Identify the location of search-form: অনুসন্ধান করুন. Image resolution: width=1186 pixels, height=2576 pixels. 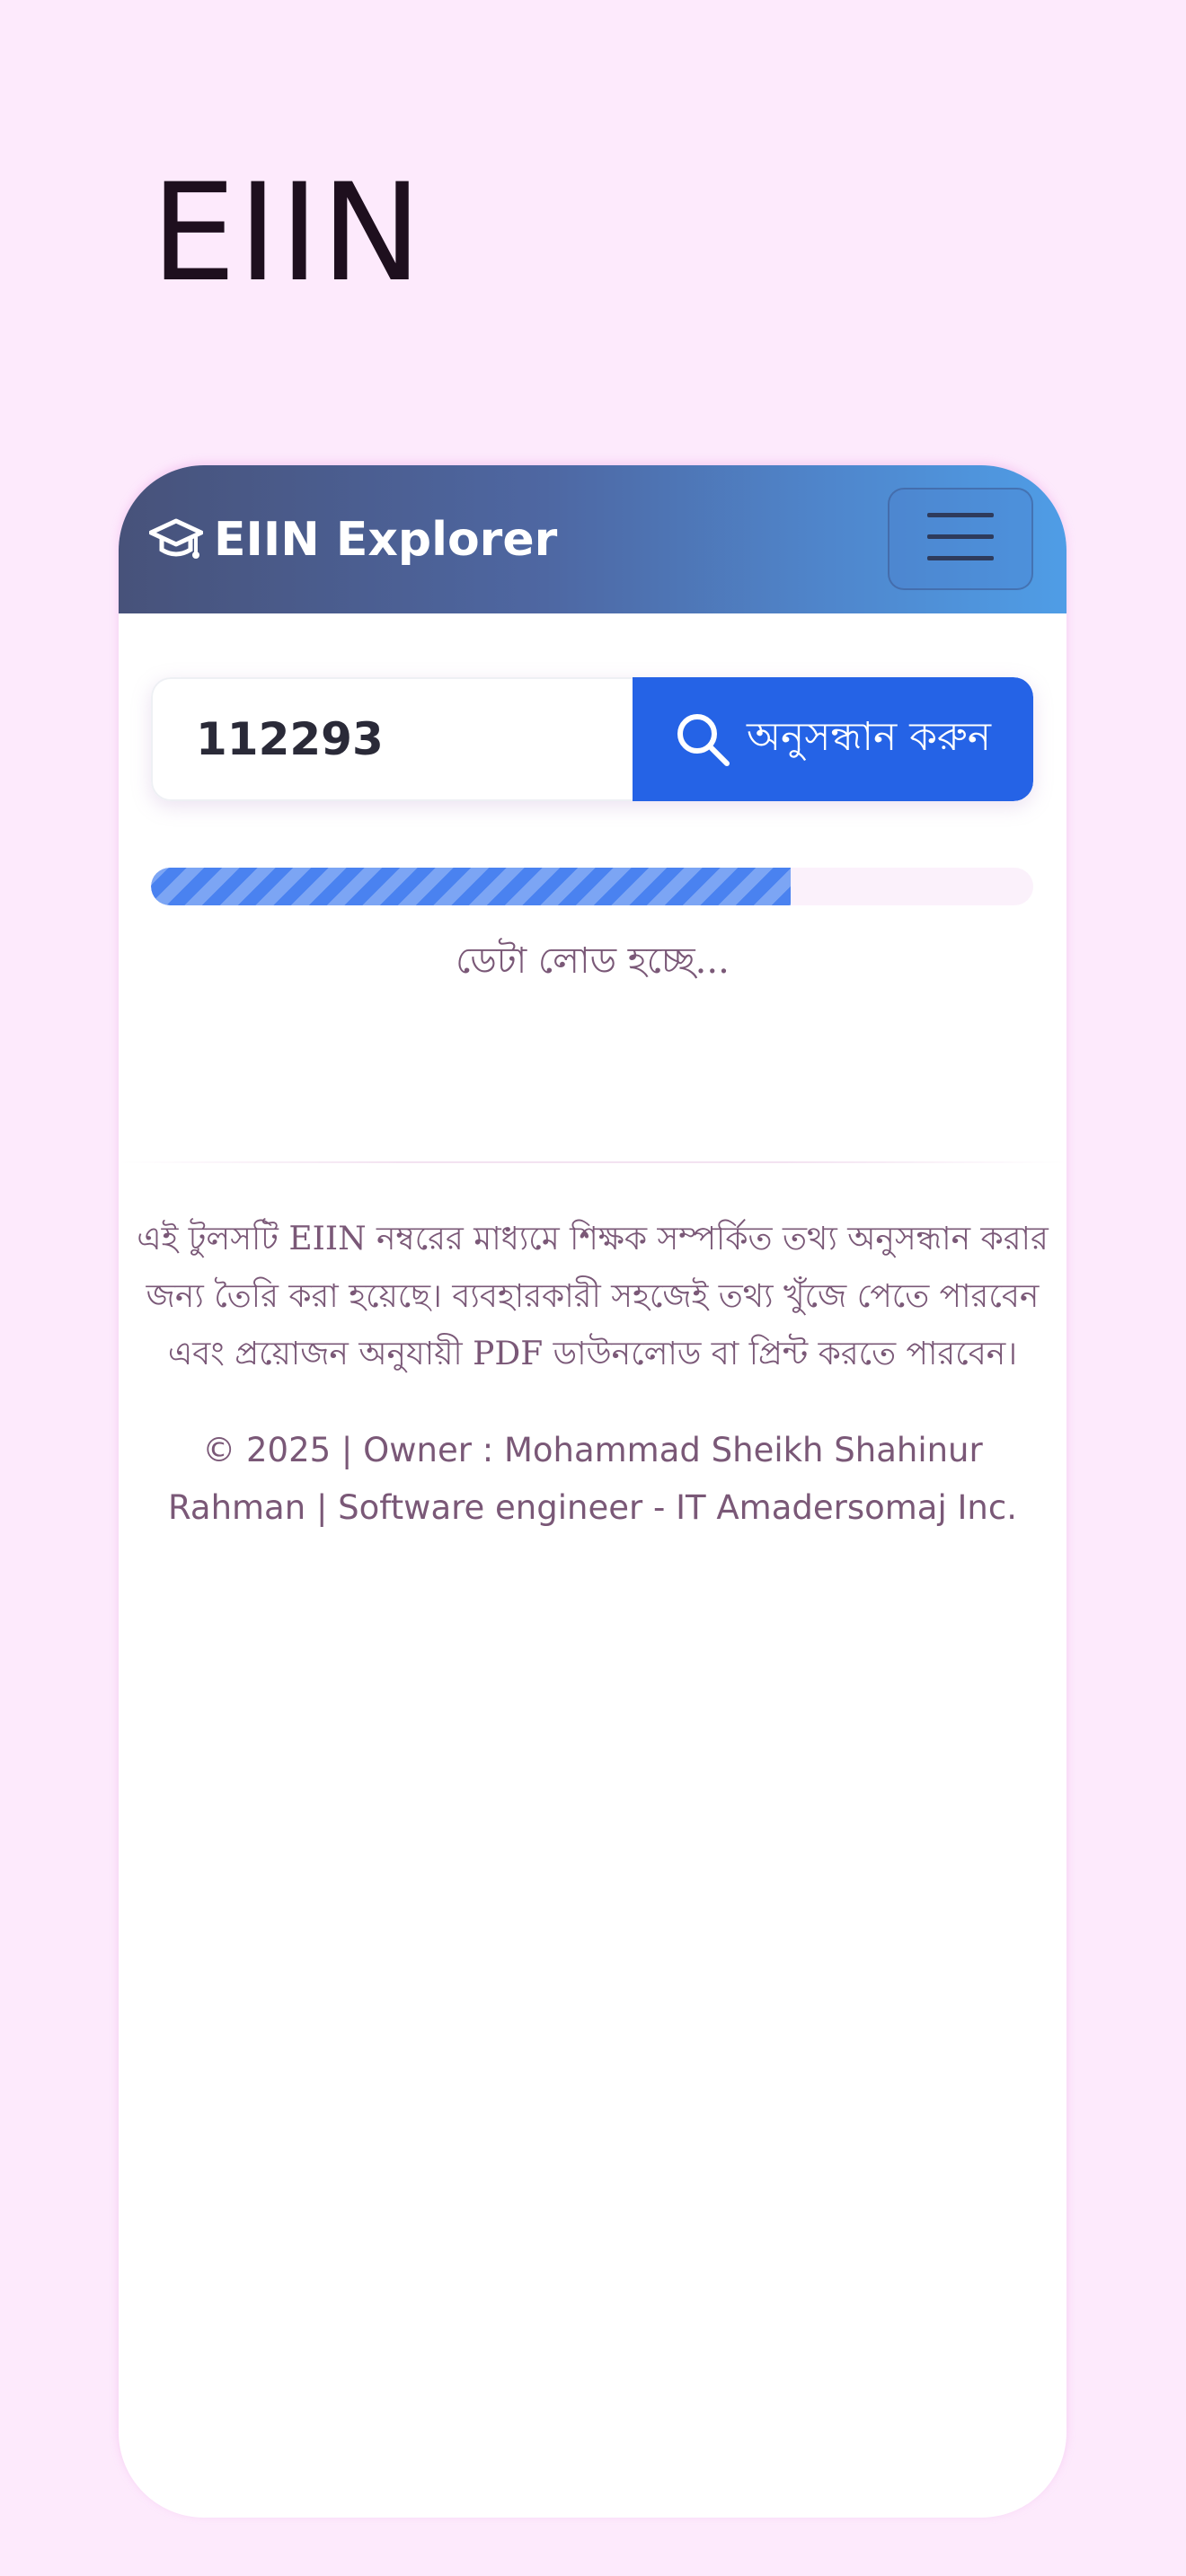
(592, 739).